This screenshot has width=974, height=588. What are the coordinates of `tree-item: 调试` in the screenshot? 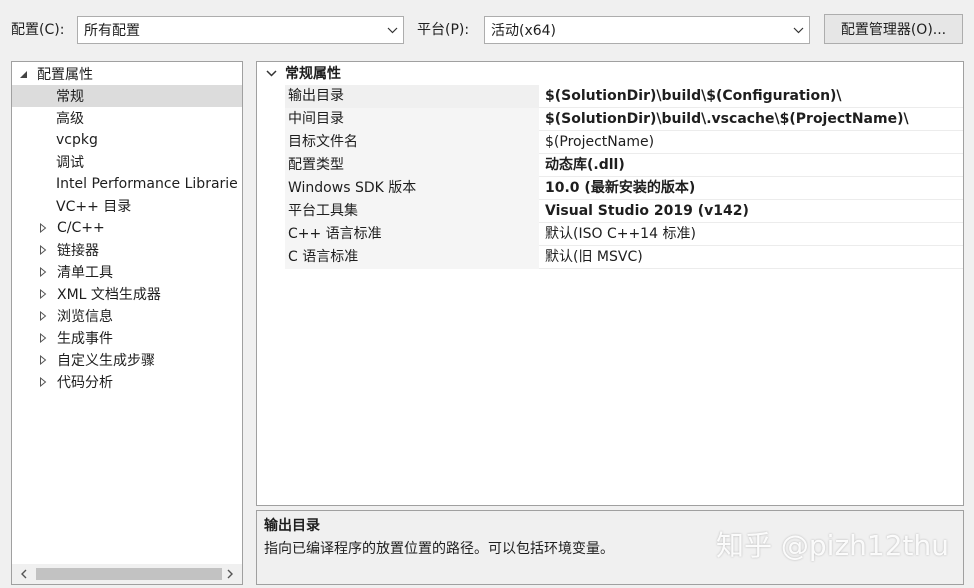 It's located at (127, 162).